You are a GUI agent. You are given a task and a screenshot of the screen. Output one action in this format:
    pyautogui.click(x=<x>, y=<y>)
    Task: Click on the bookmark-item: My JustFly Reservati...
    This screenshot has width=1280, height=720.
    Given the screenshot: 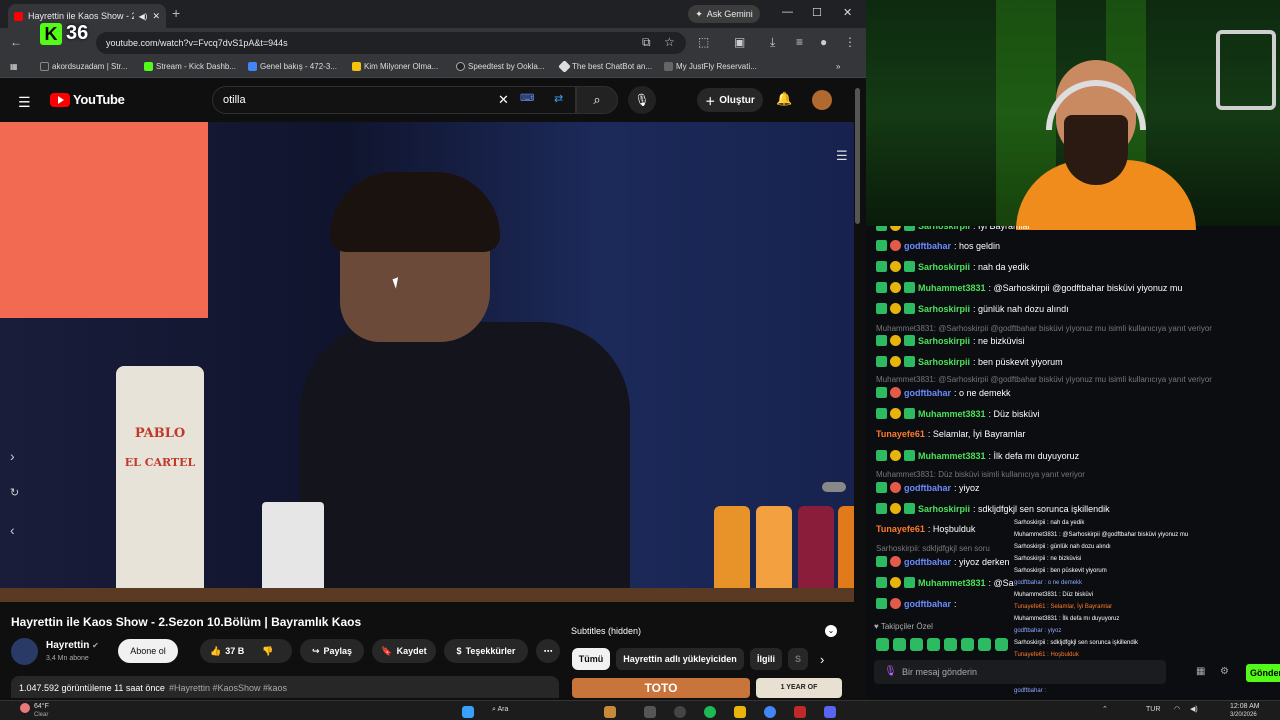 What is the action you would take?
    pyautogui.click(x=710, y=66)
    